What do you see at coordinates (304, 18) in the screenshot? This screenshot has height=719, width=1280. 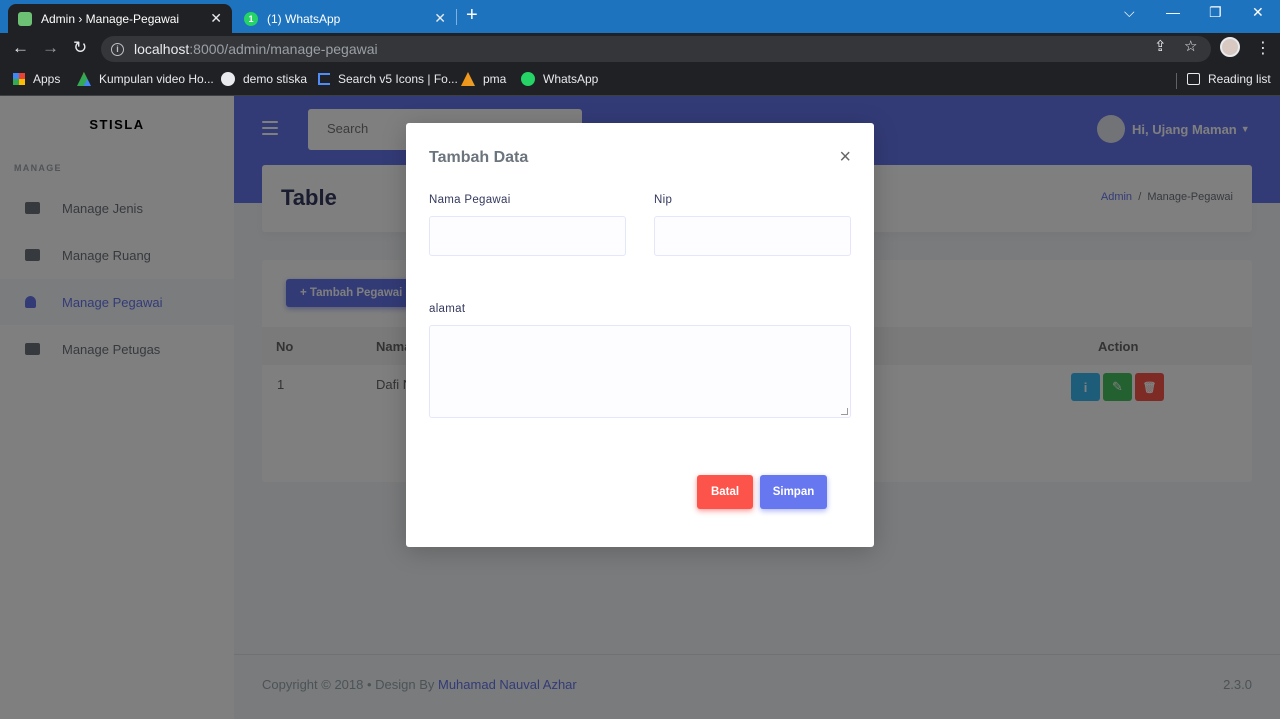 I see `tab-title: (1) WhatsApp` at bounding box center [304, 18].